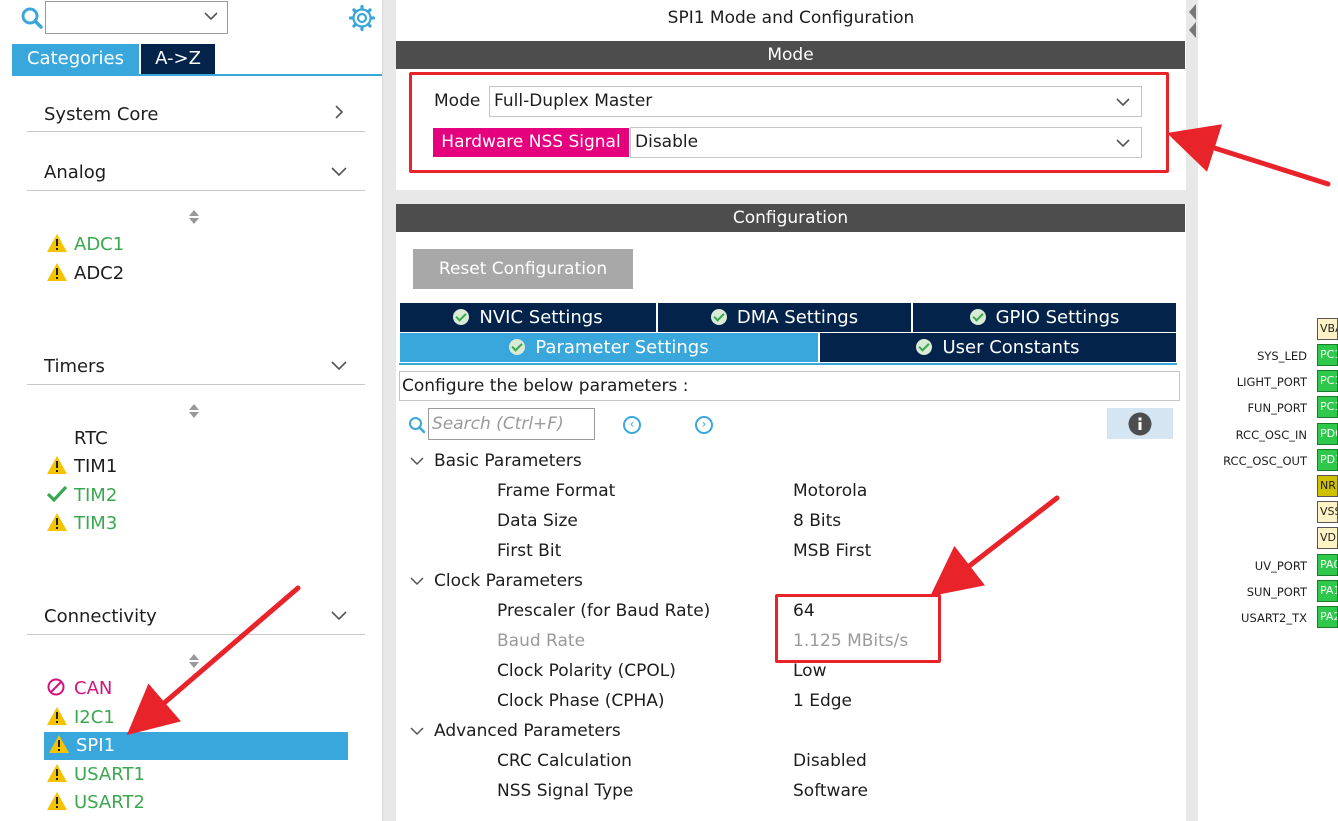 This screenshot has width=1338, height=821. Describe the element at coordinates (541, 317) in the screenshot. I see `tab-label: NVIC Settings` at that location.